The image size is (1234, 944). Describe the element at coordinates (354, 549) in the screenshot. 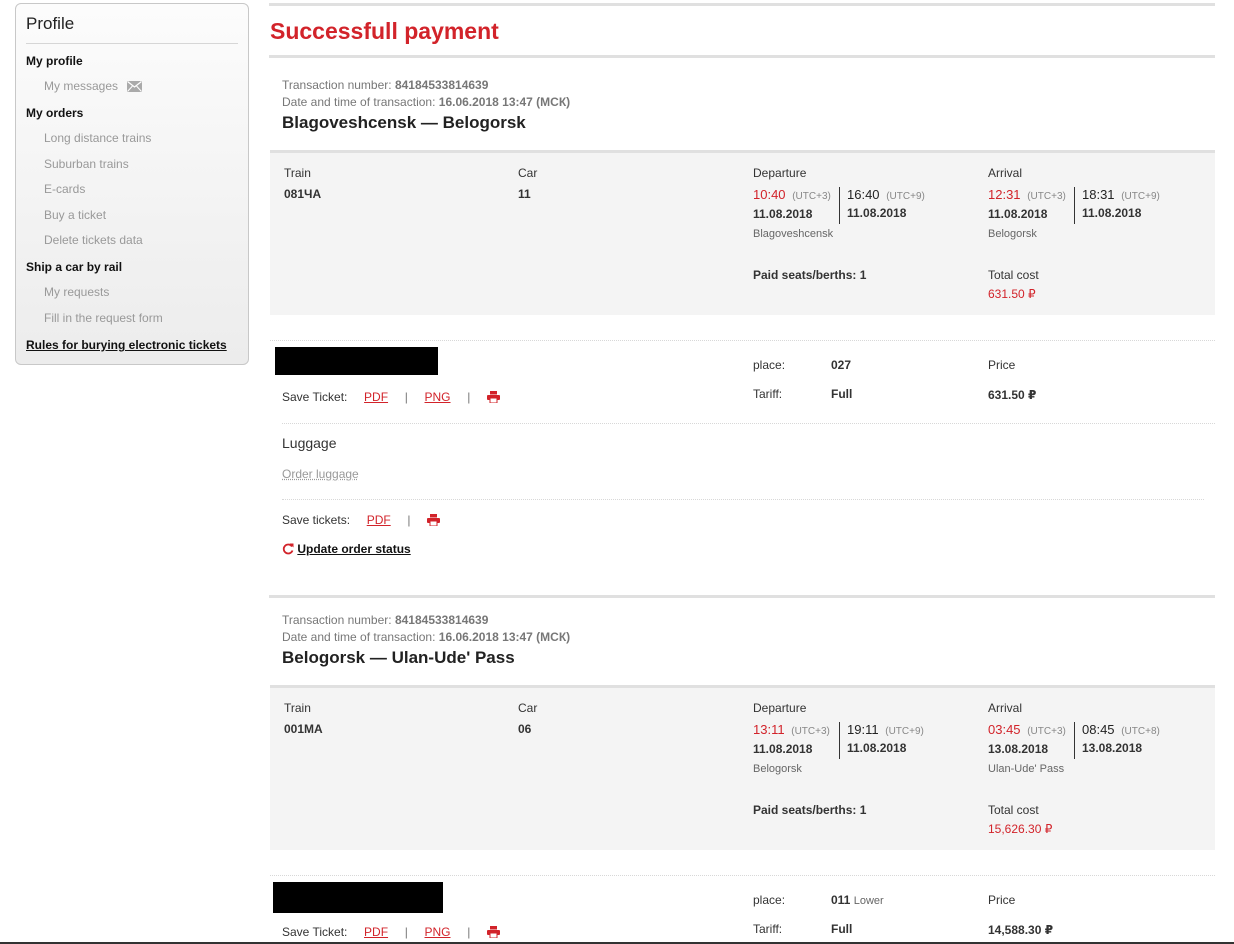

I see `update-order-status-label: Update order status` at that location.